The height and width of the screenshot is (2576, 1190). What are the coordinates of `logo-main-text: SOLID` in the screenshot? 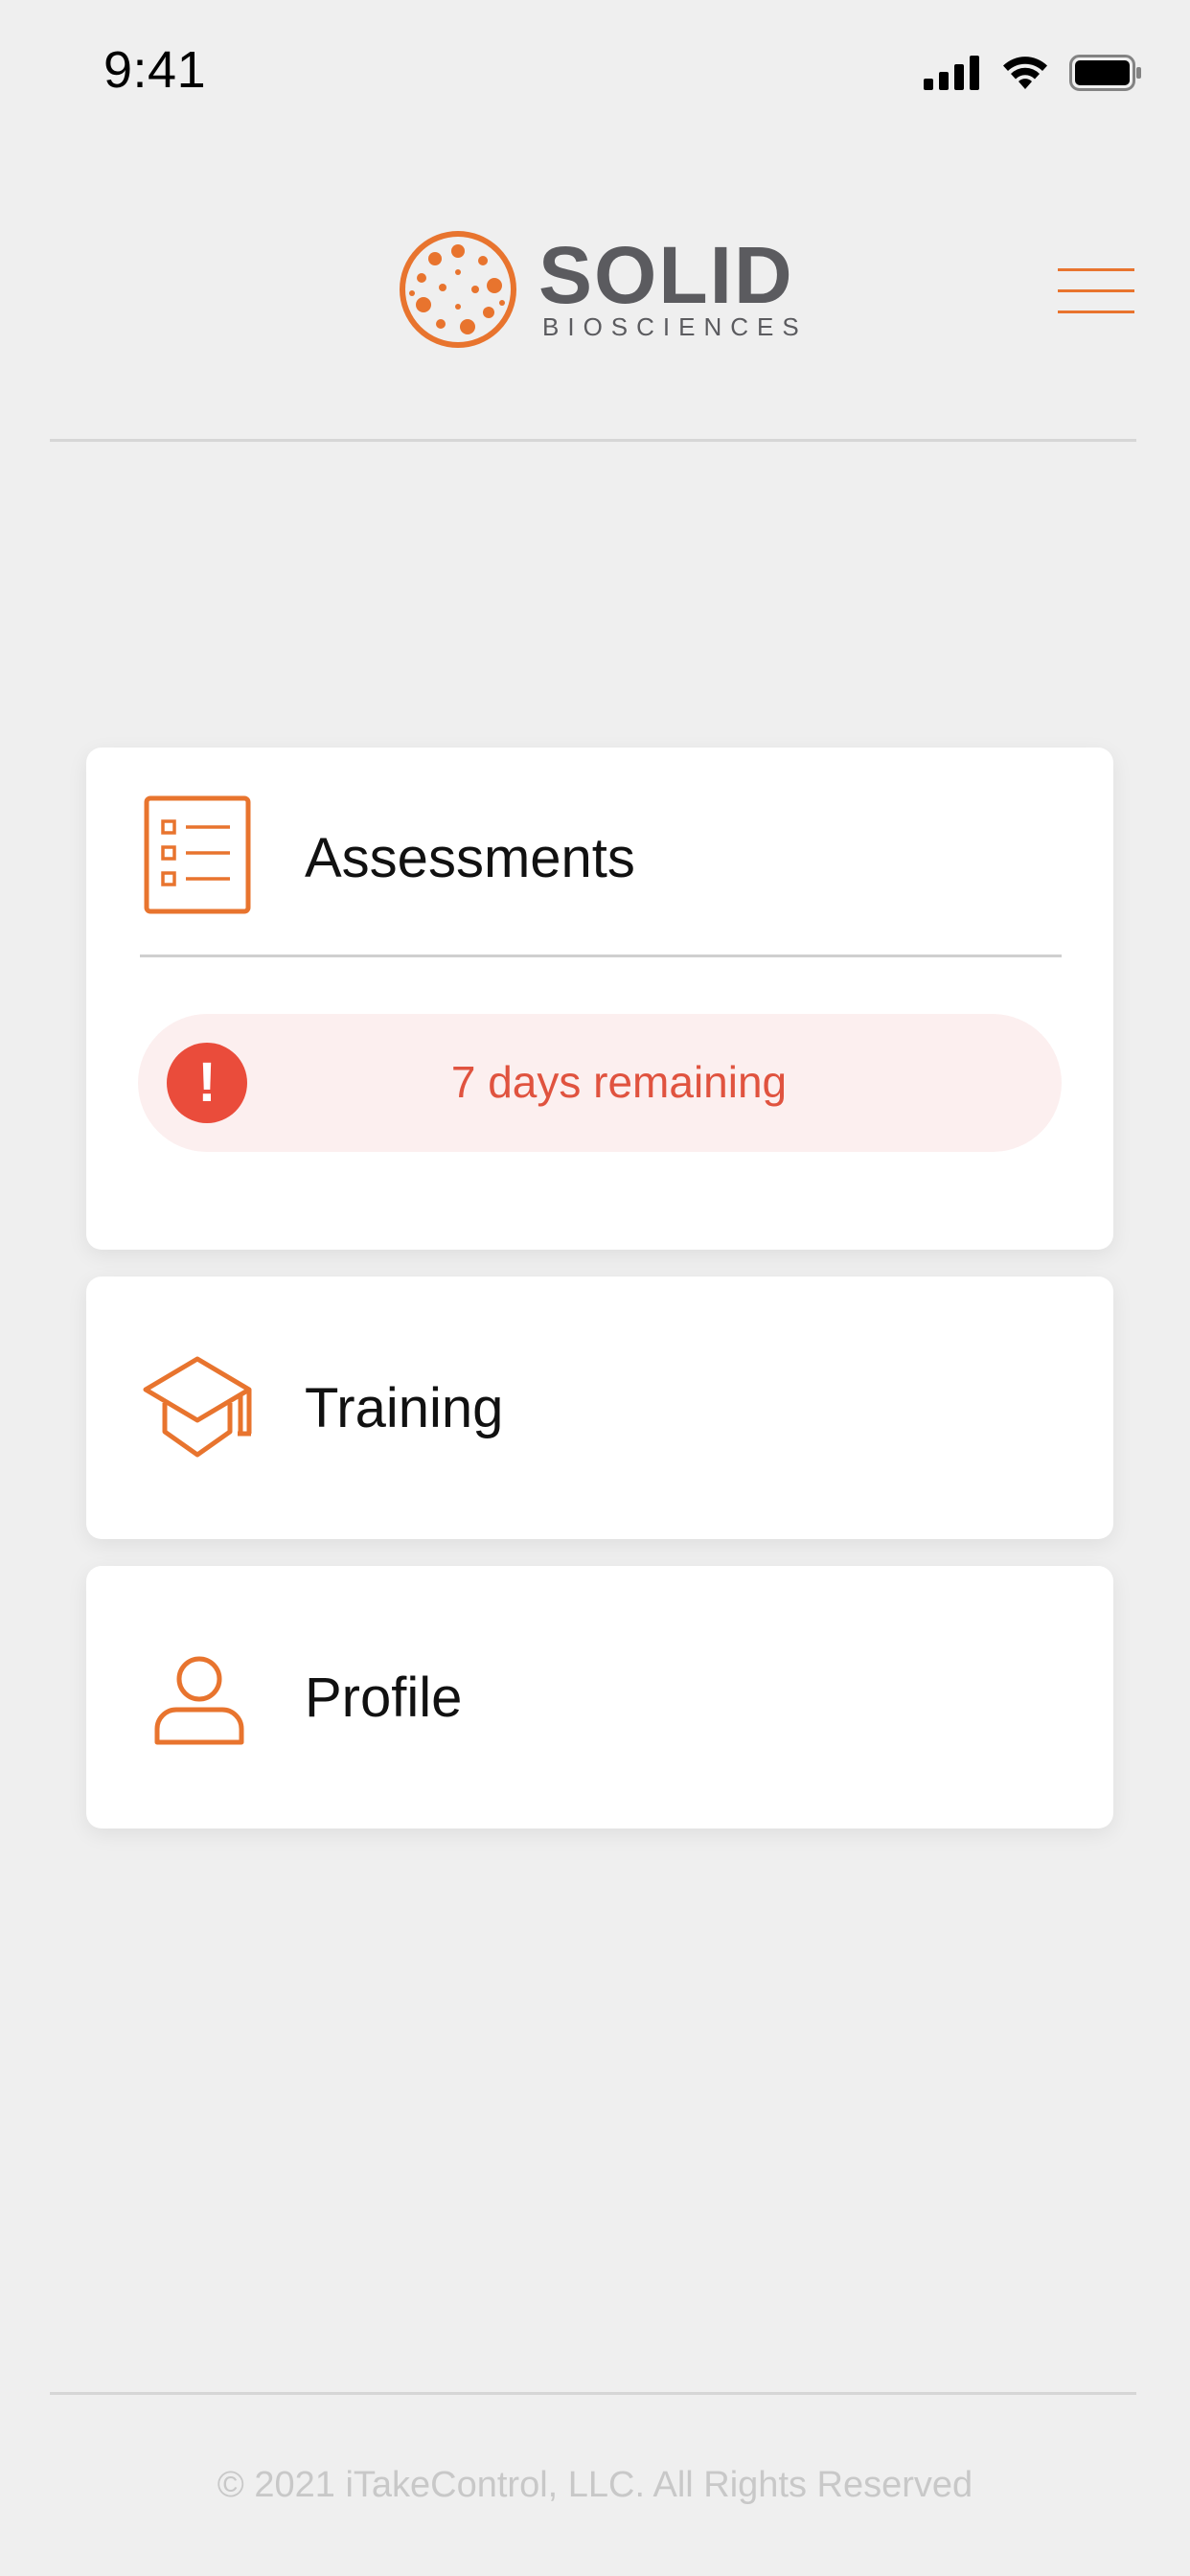 It's located at (666, 275).